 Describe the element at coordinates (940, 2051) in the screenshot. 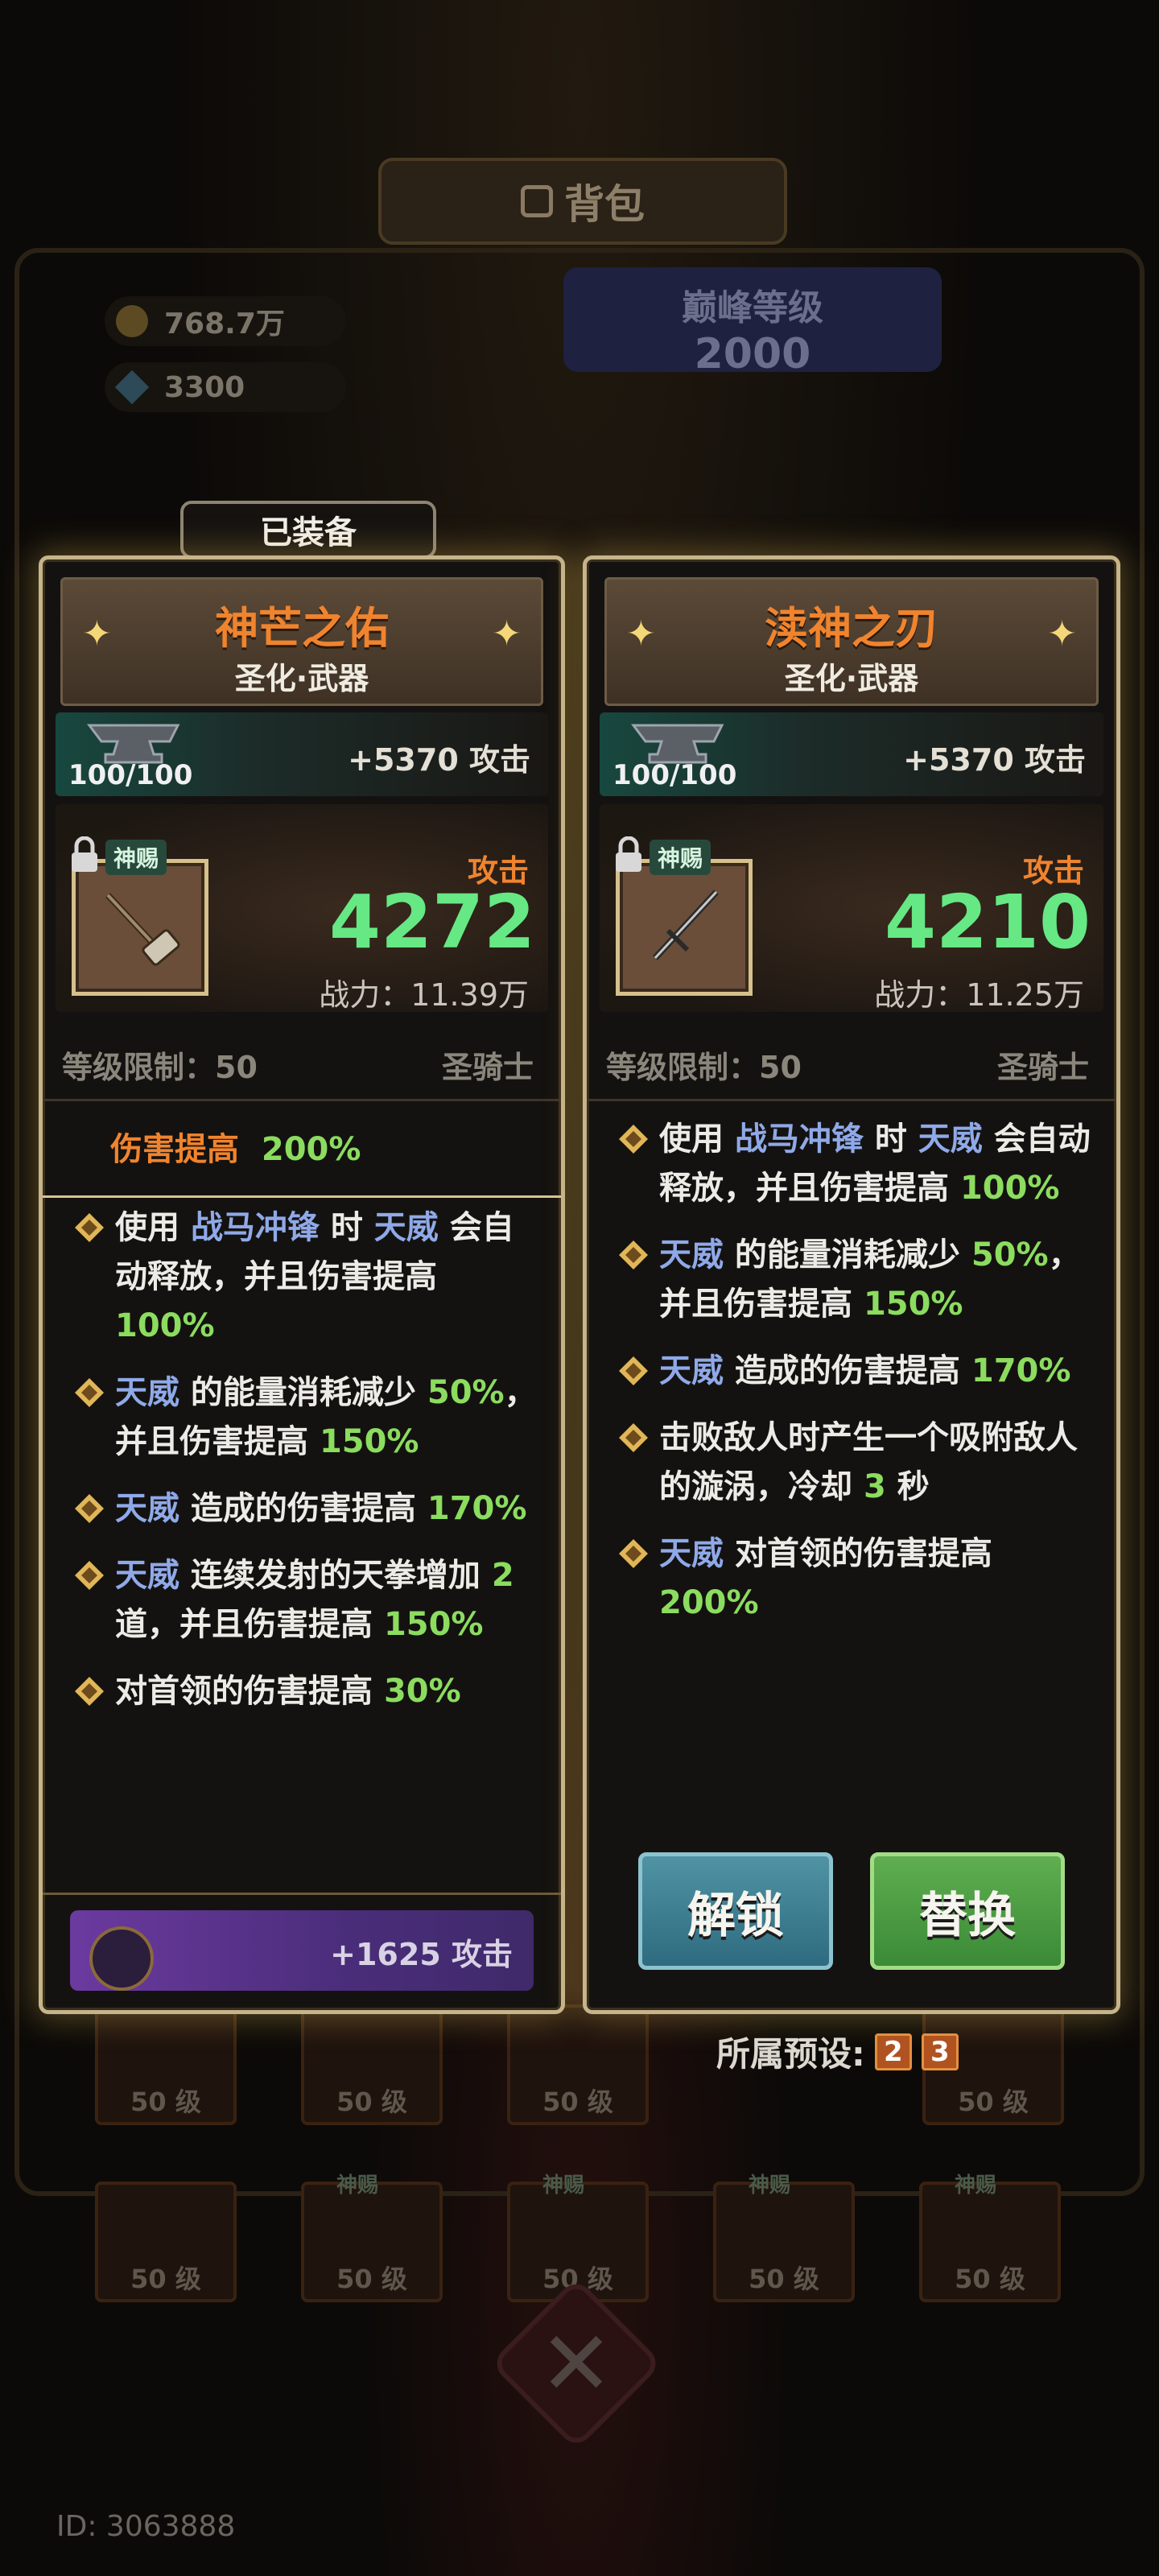

I see `preset-badge: 3` at that location.